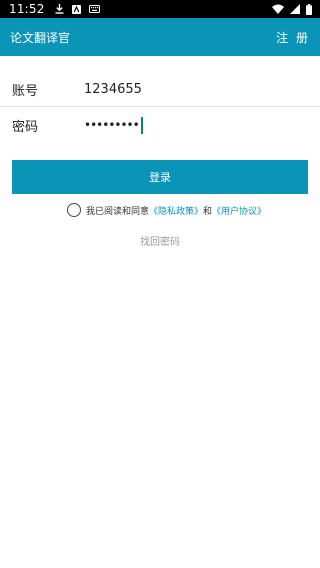 Image resolution: width=320 pixels, height=568 pixels. I want to click on user-agreement-link: 《用户协议》, so click(239, 210).